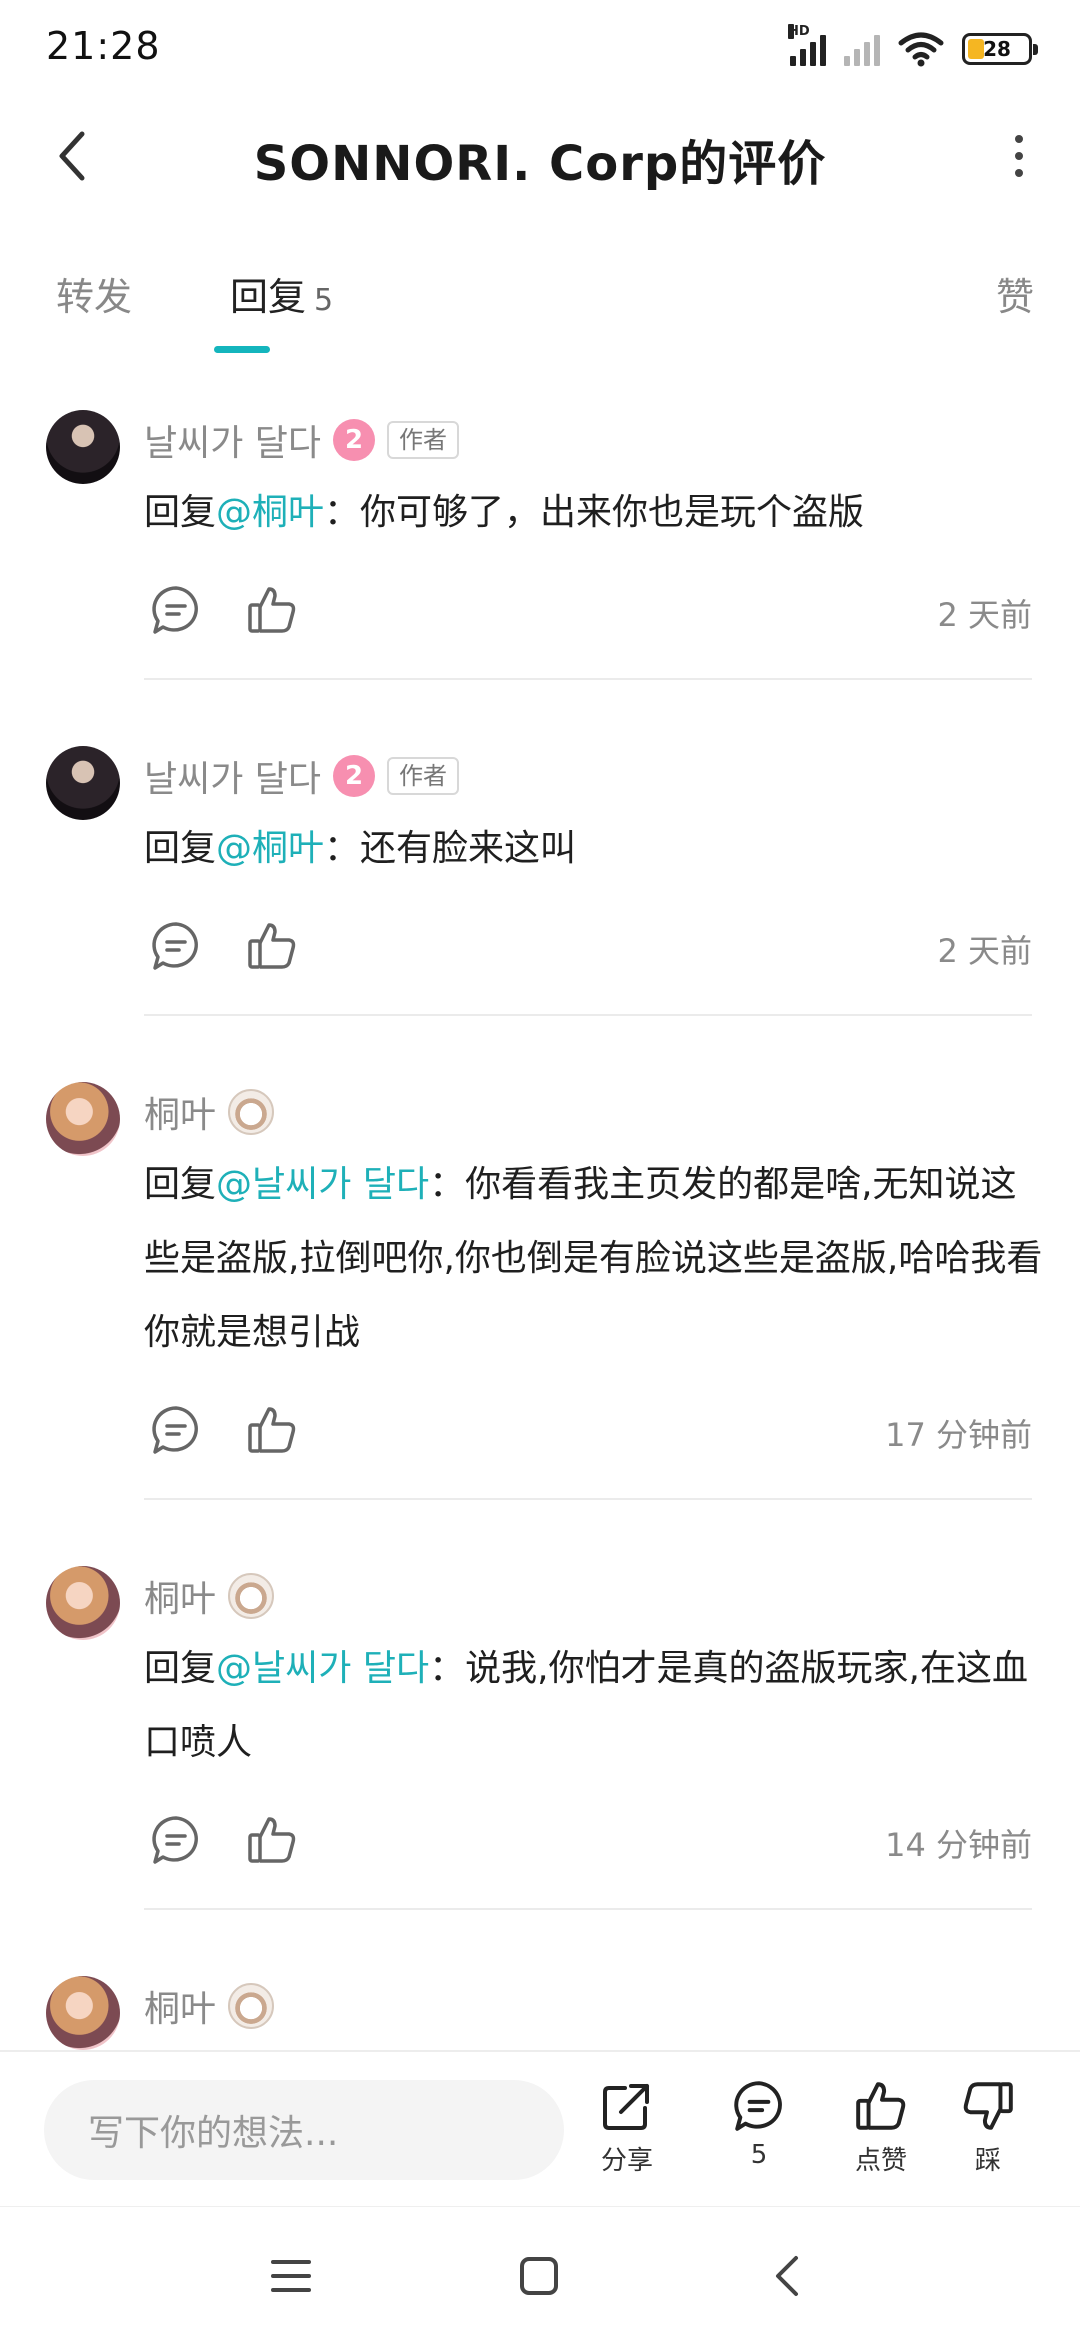  Describe the element at coordinates (588, 1843) in the screenshot. I see `comment-actions: 14 分钟前` at that location.